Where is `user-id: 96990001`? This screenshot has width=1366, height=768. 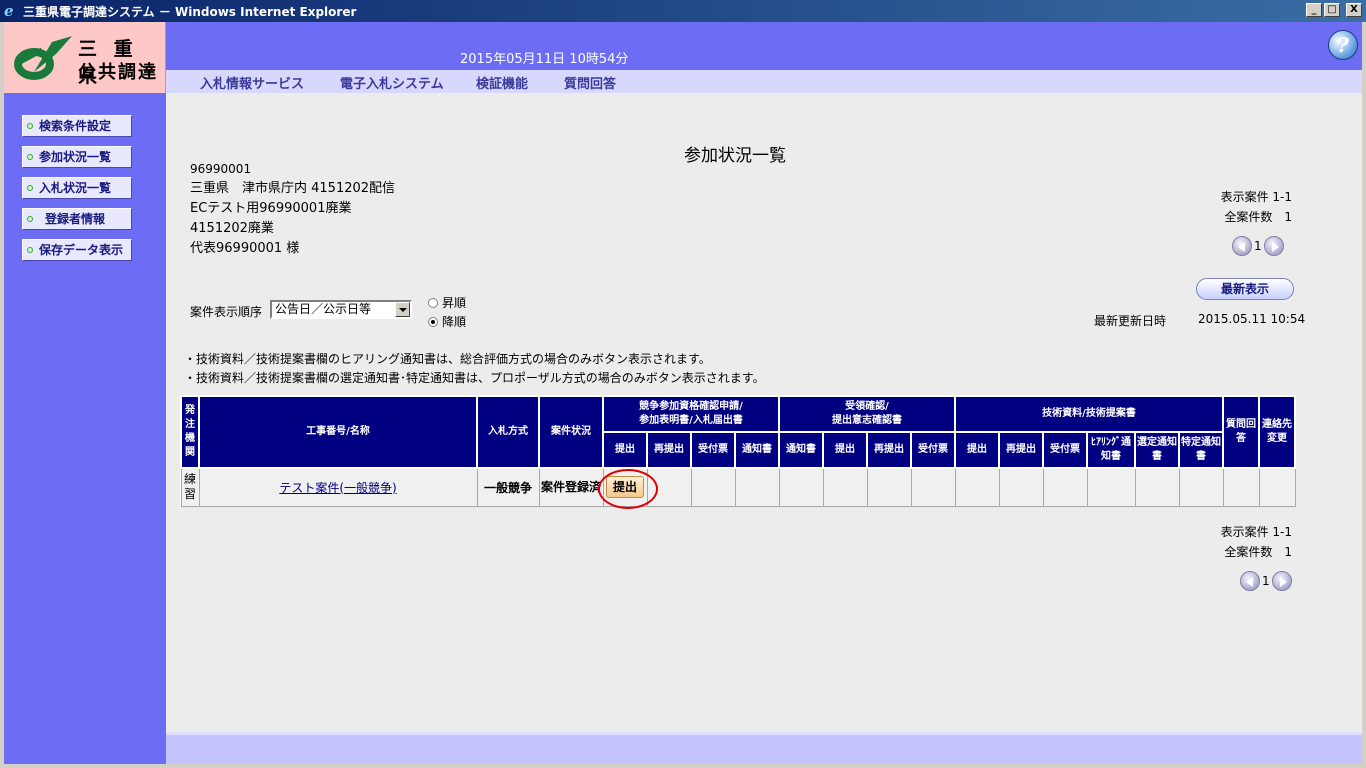 user-id: 96990001 is located at coordinates (221, 169).